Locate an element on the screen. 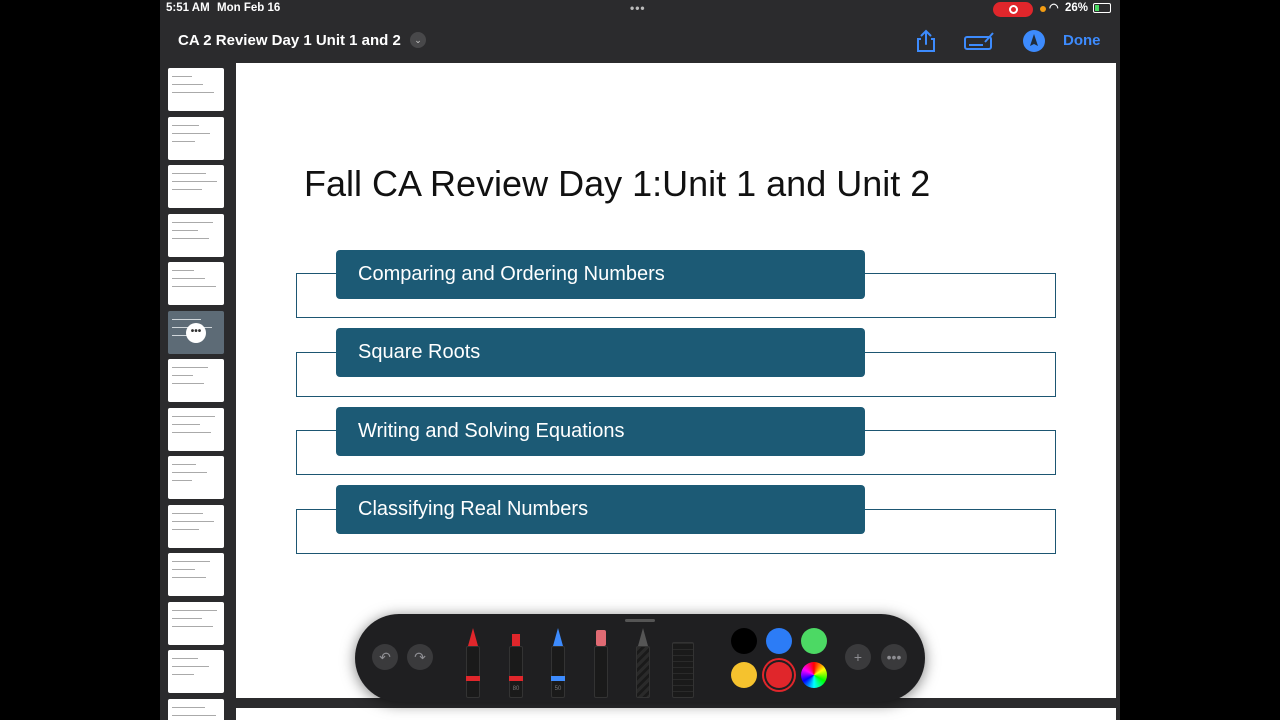 The height and width of the screenshot is (720, 1280). status-date: Mon Feb 16 is located at coordinates (249, 8).